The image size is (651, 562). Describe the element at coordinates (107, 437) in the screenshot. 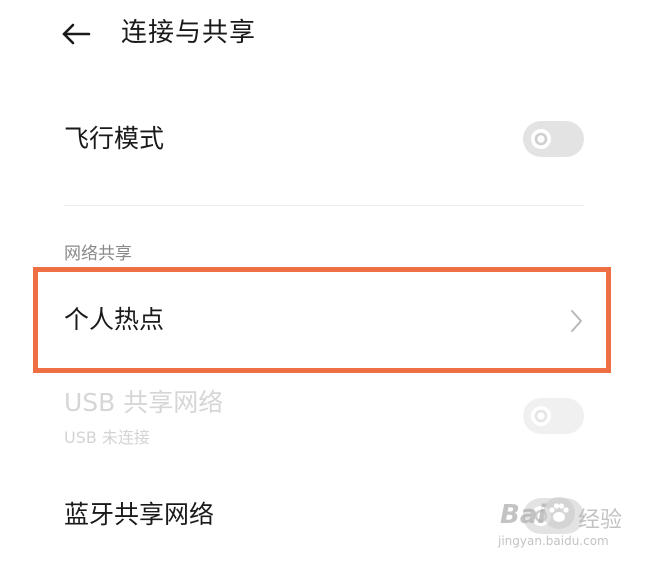

I see `usb-tethering-sublabel: USB 未连接` at that location.